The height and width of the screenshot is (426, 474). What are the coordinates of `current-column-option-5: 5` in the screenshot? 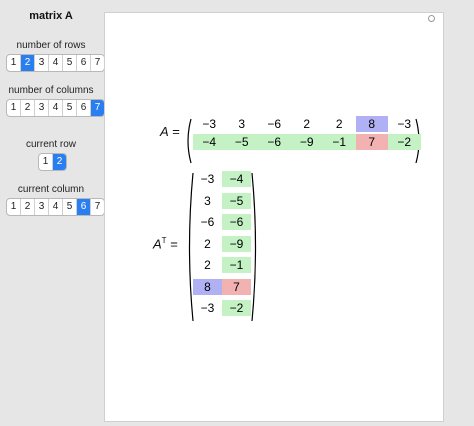 It's located at (70, 207).